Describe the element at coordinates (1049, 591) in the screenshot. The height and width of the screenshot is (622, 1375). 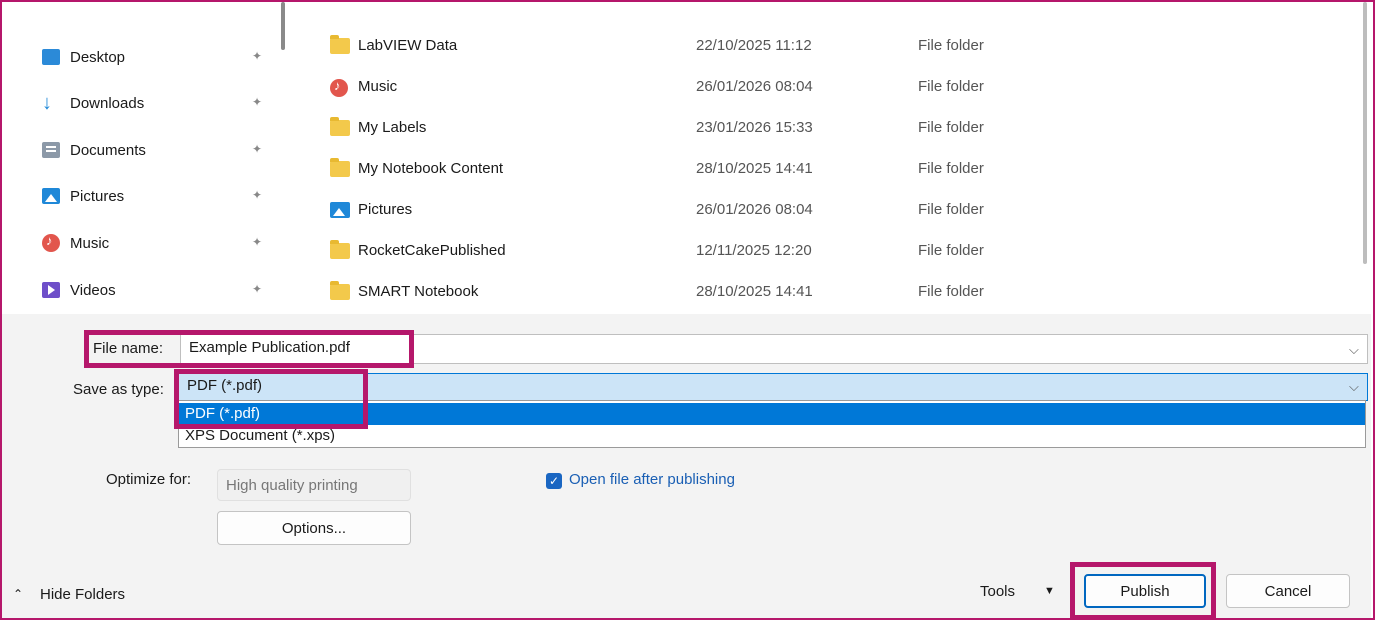
I see `chevron-down-icon: ▼` at that location.